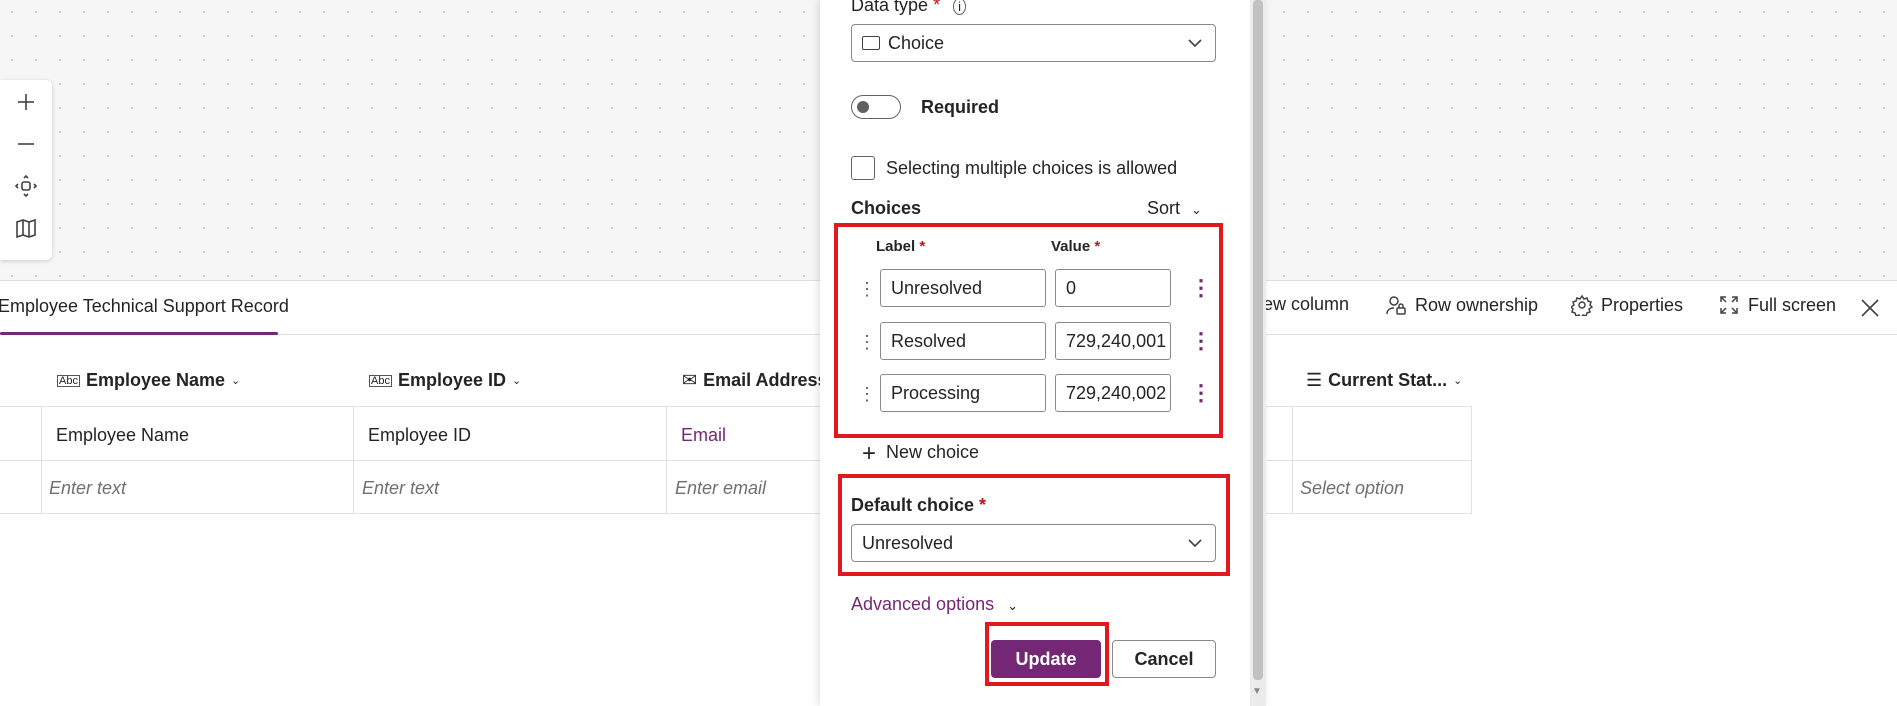  What do you see at coordinates (1792, 304) in the screenshot?
I see `full-screen-label: Full screen` at bounding box center [1792, 304].